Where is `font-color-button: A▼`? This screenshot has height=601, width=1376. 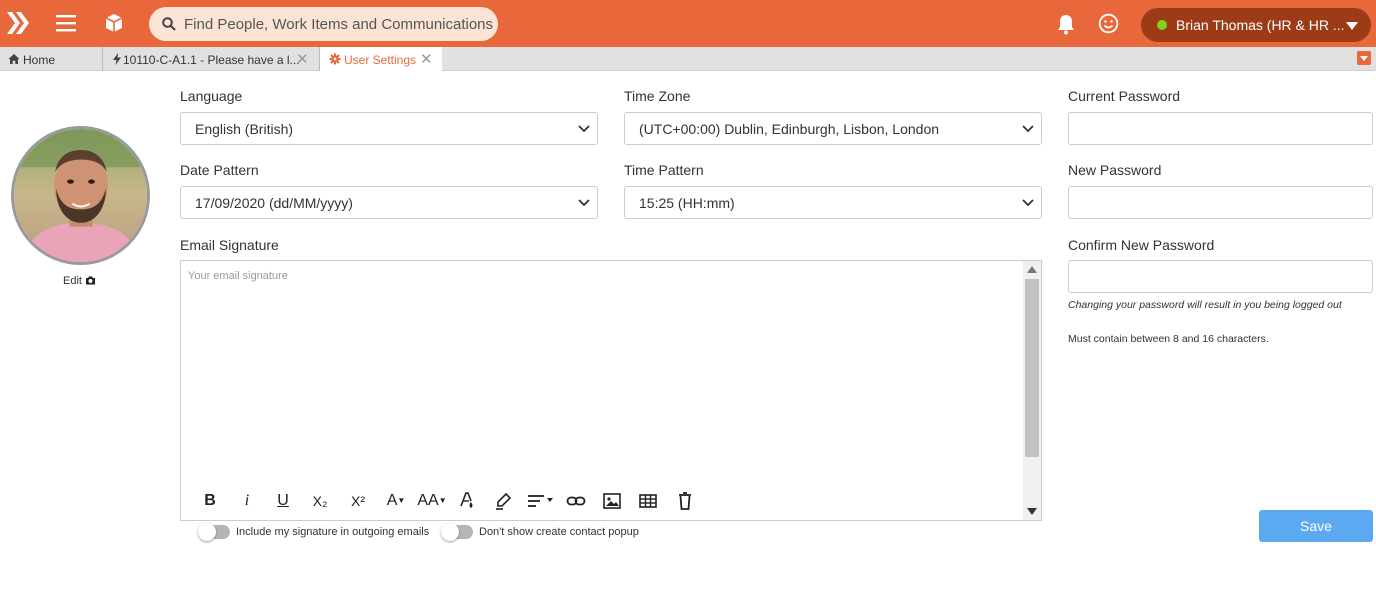 font-color-button: A▼ is located at coordinates (396, 501).